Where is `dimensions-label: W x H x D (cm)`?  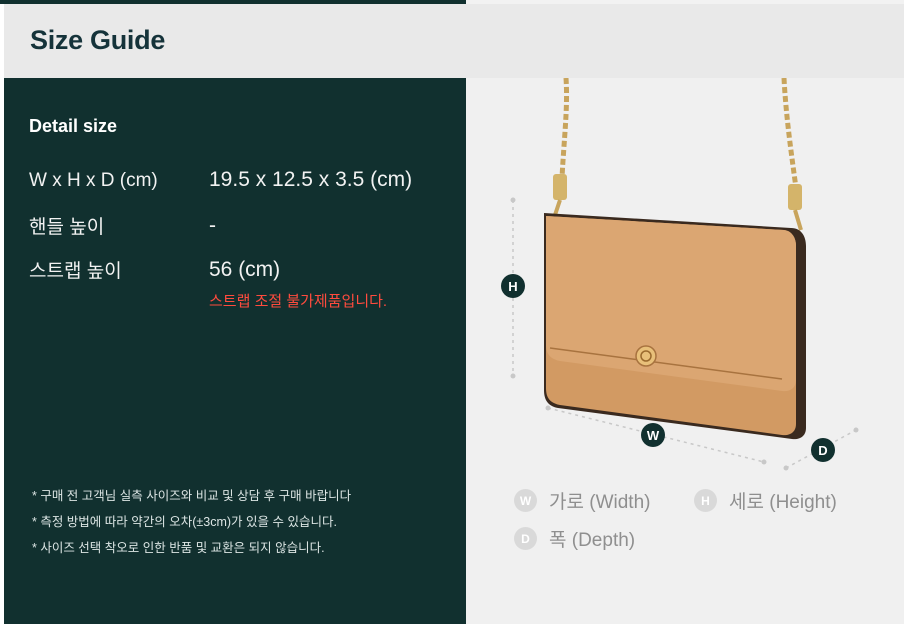
dimensions-label: W x H x D (cm) is located at coordinates (93, 180).